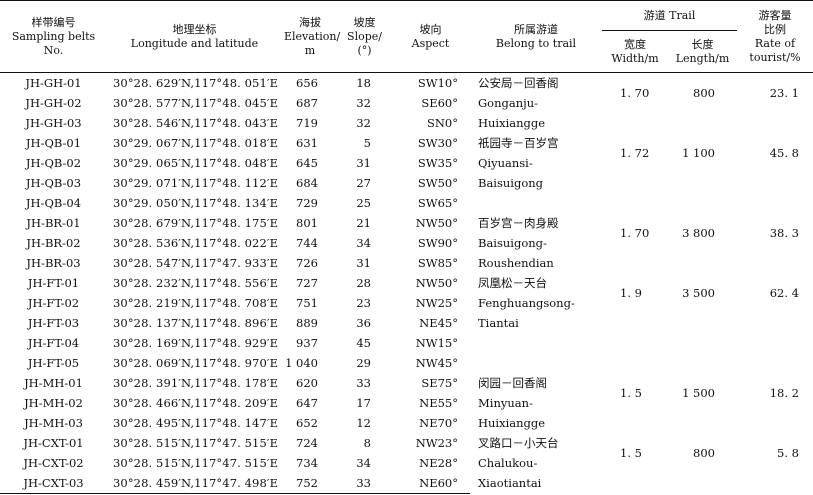 Image resolution: width=813 pixels, height=495 pixels. What do you see at coordinates (53, 163) in the screenshot?
I see `belt-id-cell: JH-QB-02` at bounding box center [53, 163].